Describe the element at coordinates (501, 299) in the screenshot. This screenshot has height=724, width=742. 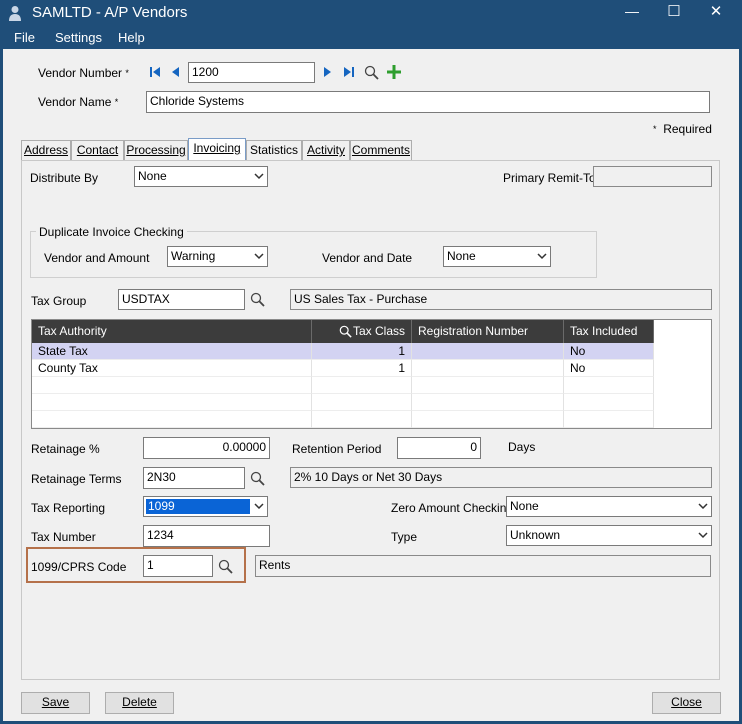
I see `tax-group-description: US Sales Tax - Purchase` at that location.